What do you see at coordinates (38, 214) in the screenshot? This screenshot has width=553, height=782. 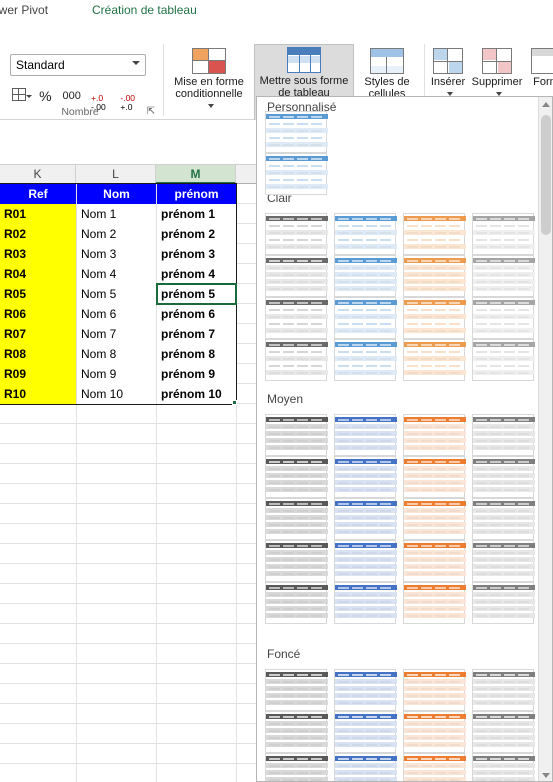 I see `cell-ref: R01` at bounding box center [38, 214].